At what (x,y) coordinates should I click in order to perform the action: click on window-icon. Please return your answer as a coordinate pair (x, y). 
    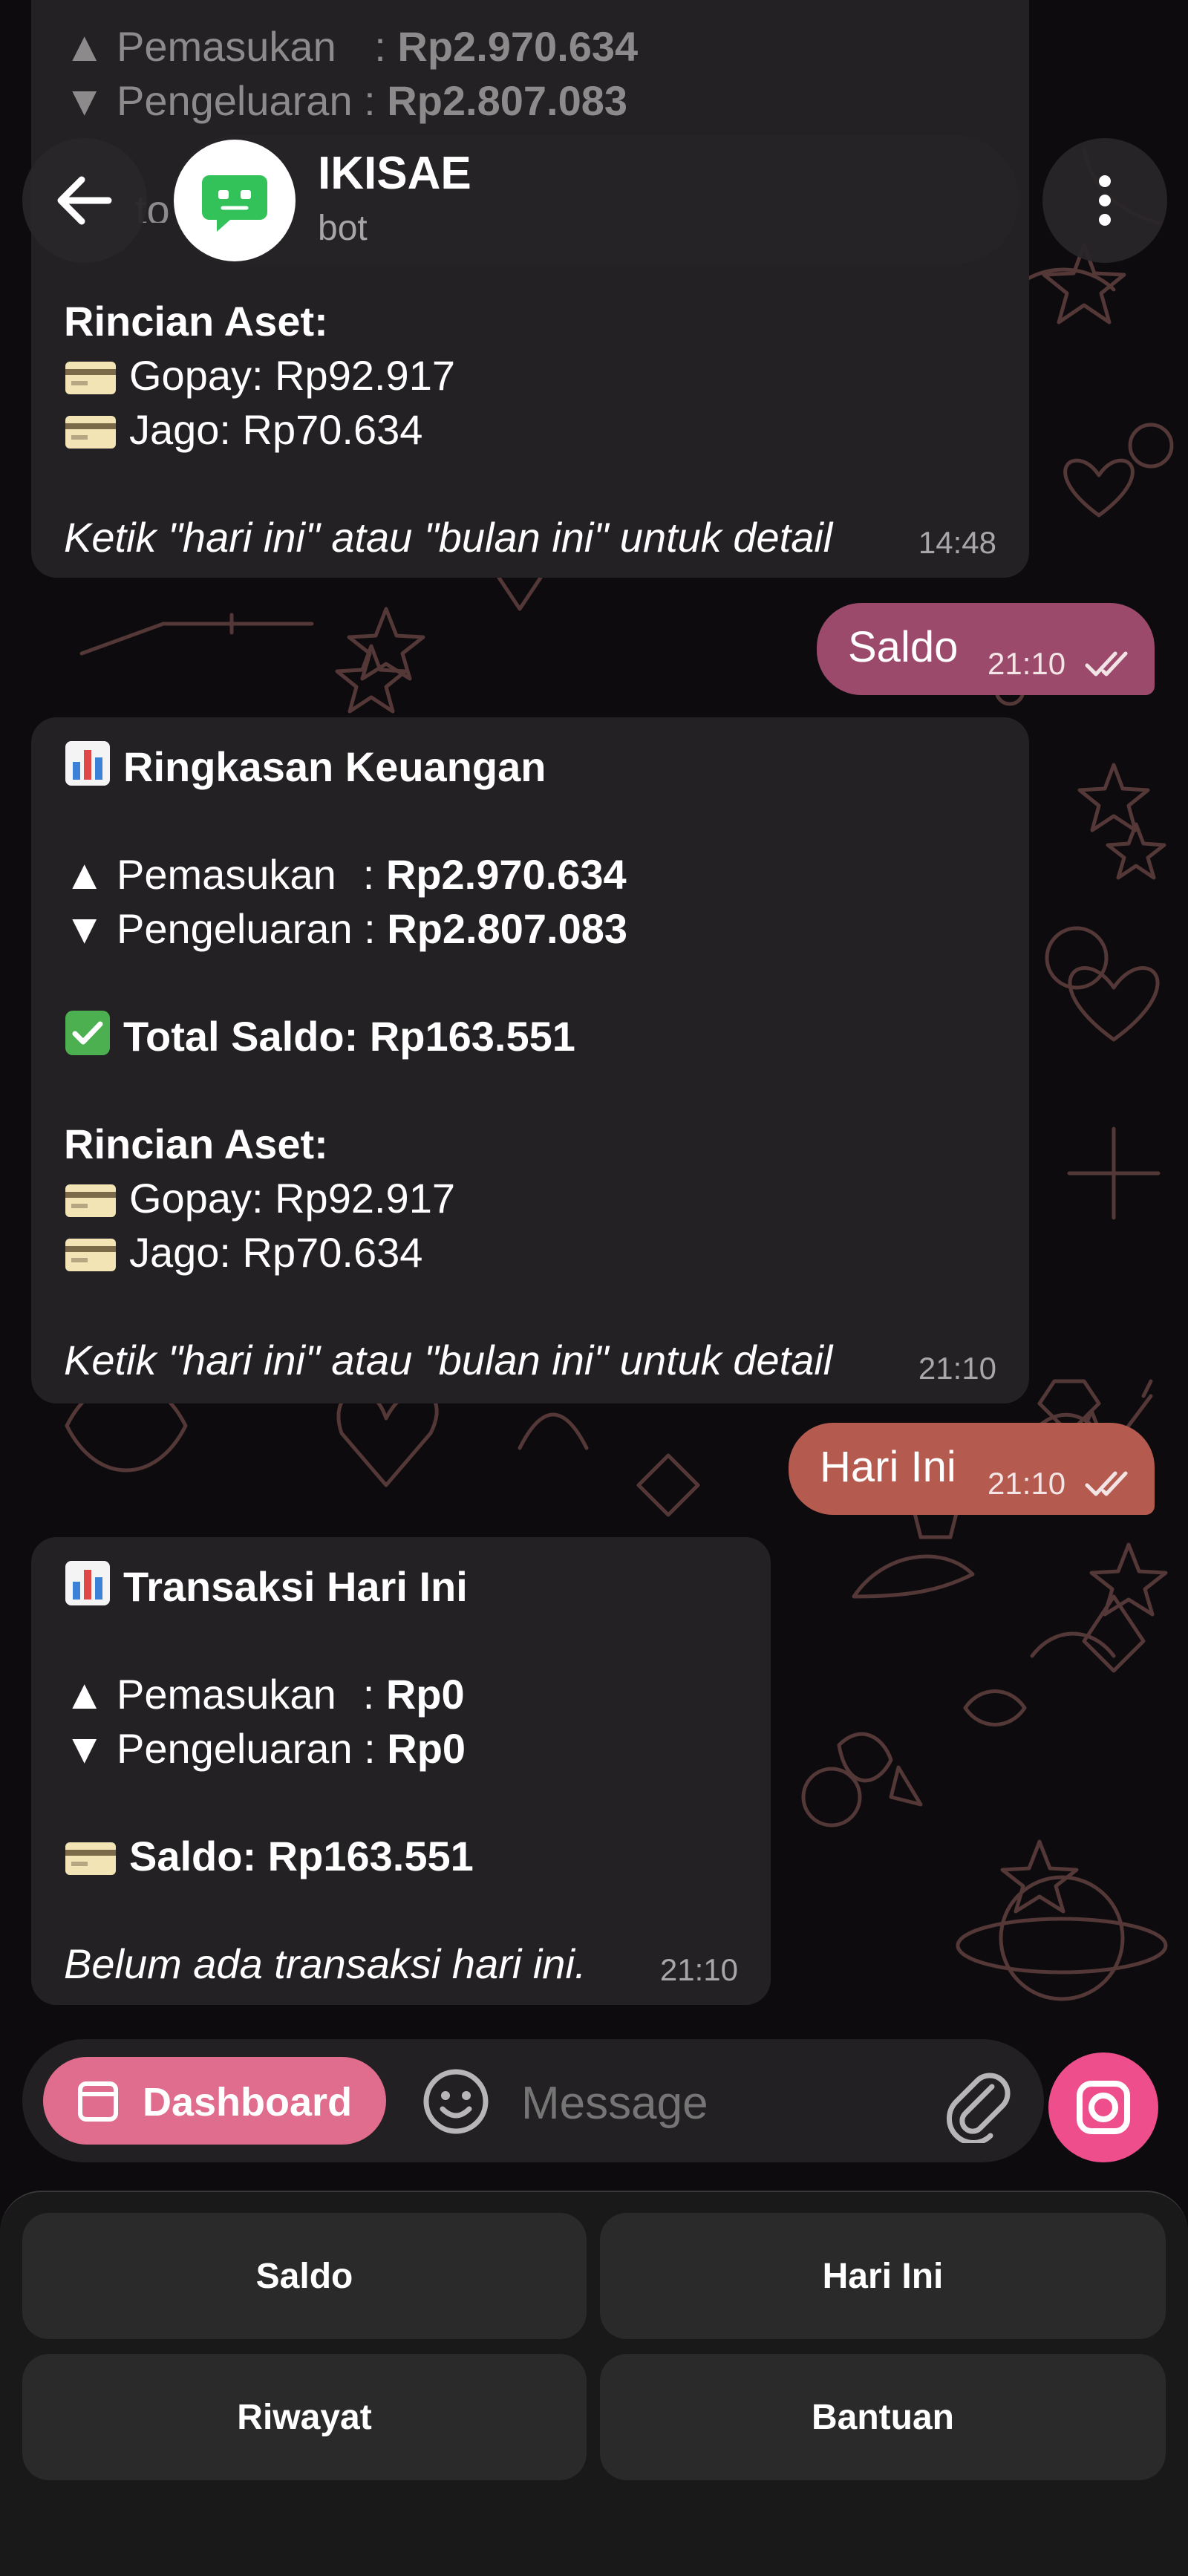
    Looking at the image, I should click on (98, 2101).